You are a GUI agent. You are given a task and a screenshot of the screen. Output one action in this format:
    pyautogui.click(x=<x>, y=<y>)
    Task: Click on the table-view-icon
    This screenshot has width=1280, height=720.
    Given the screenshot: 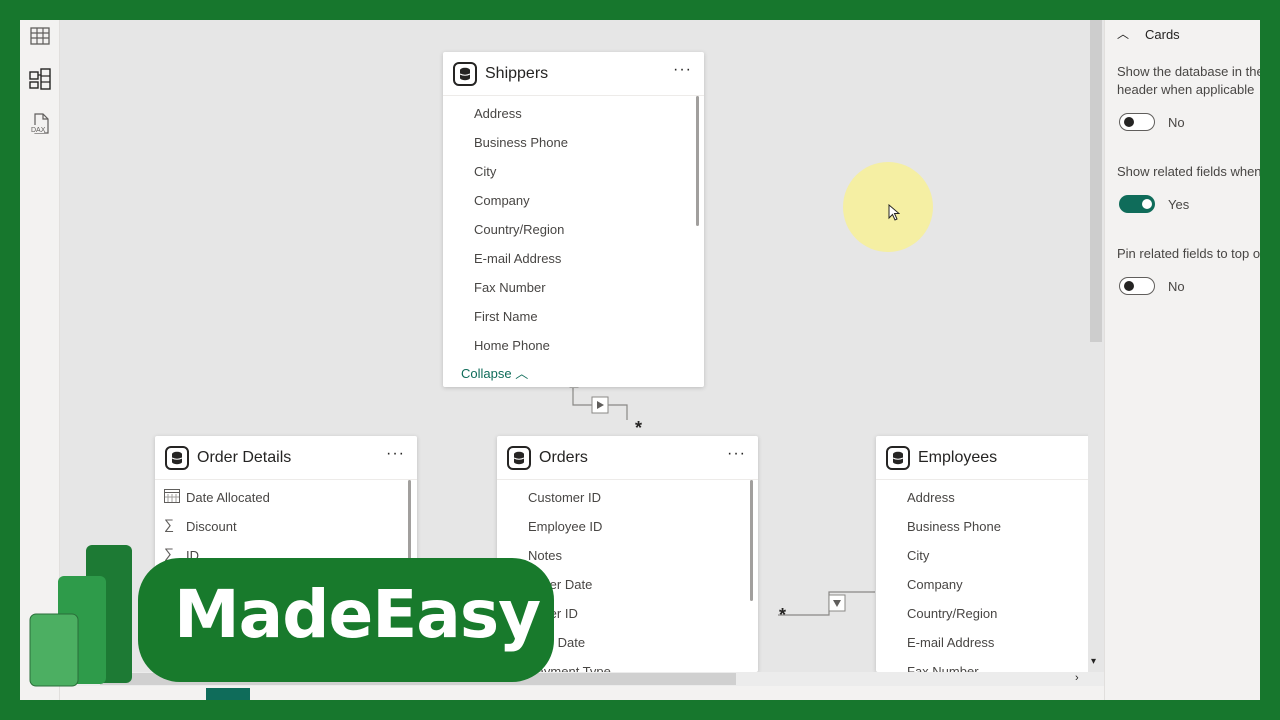 What is the action you would take?
    pyautogui.click(x=40, y=36)
    